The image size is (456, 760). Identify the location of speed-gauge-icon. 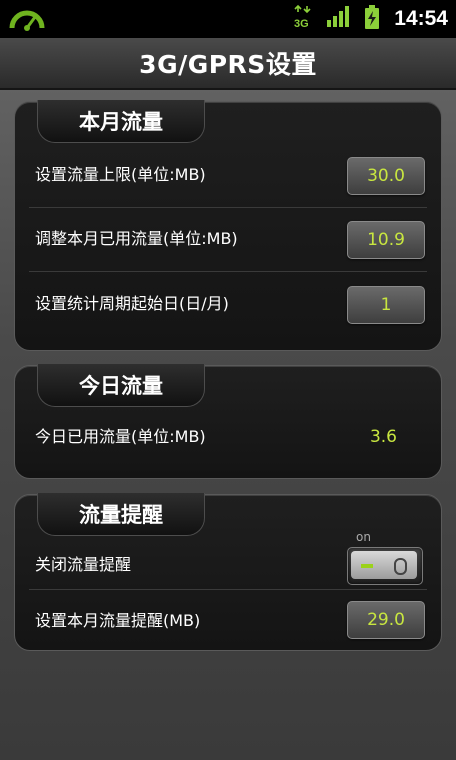
(27, 19).